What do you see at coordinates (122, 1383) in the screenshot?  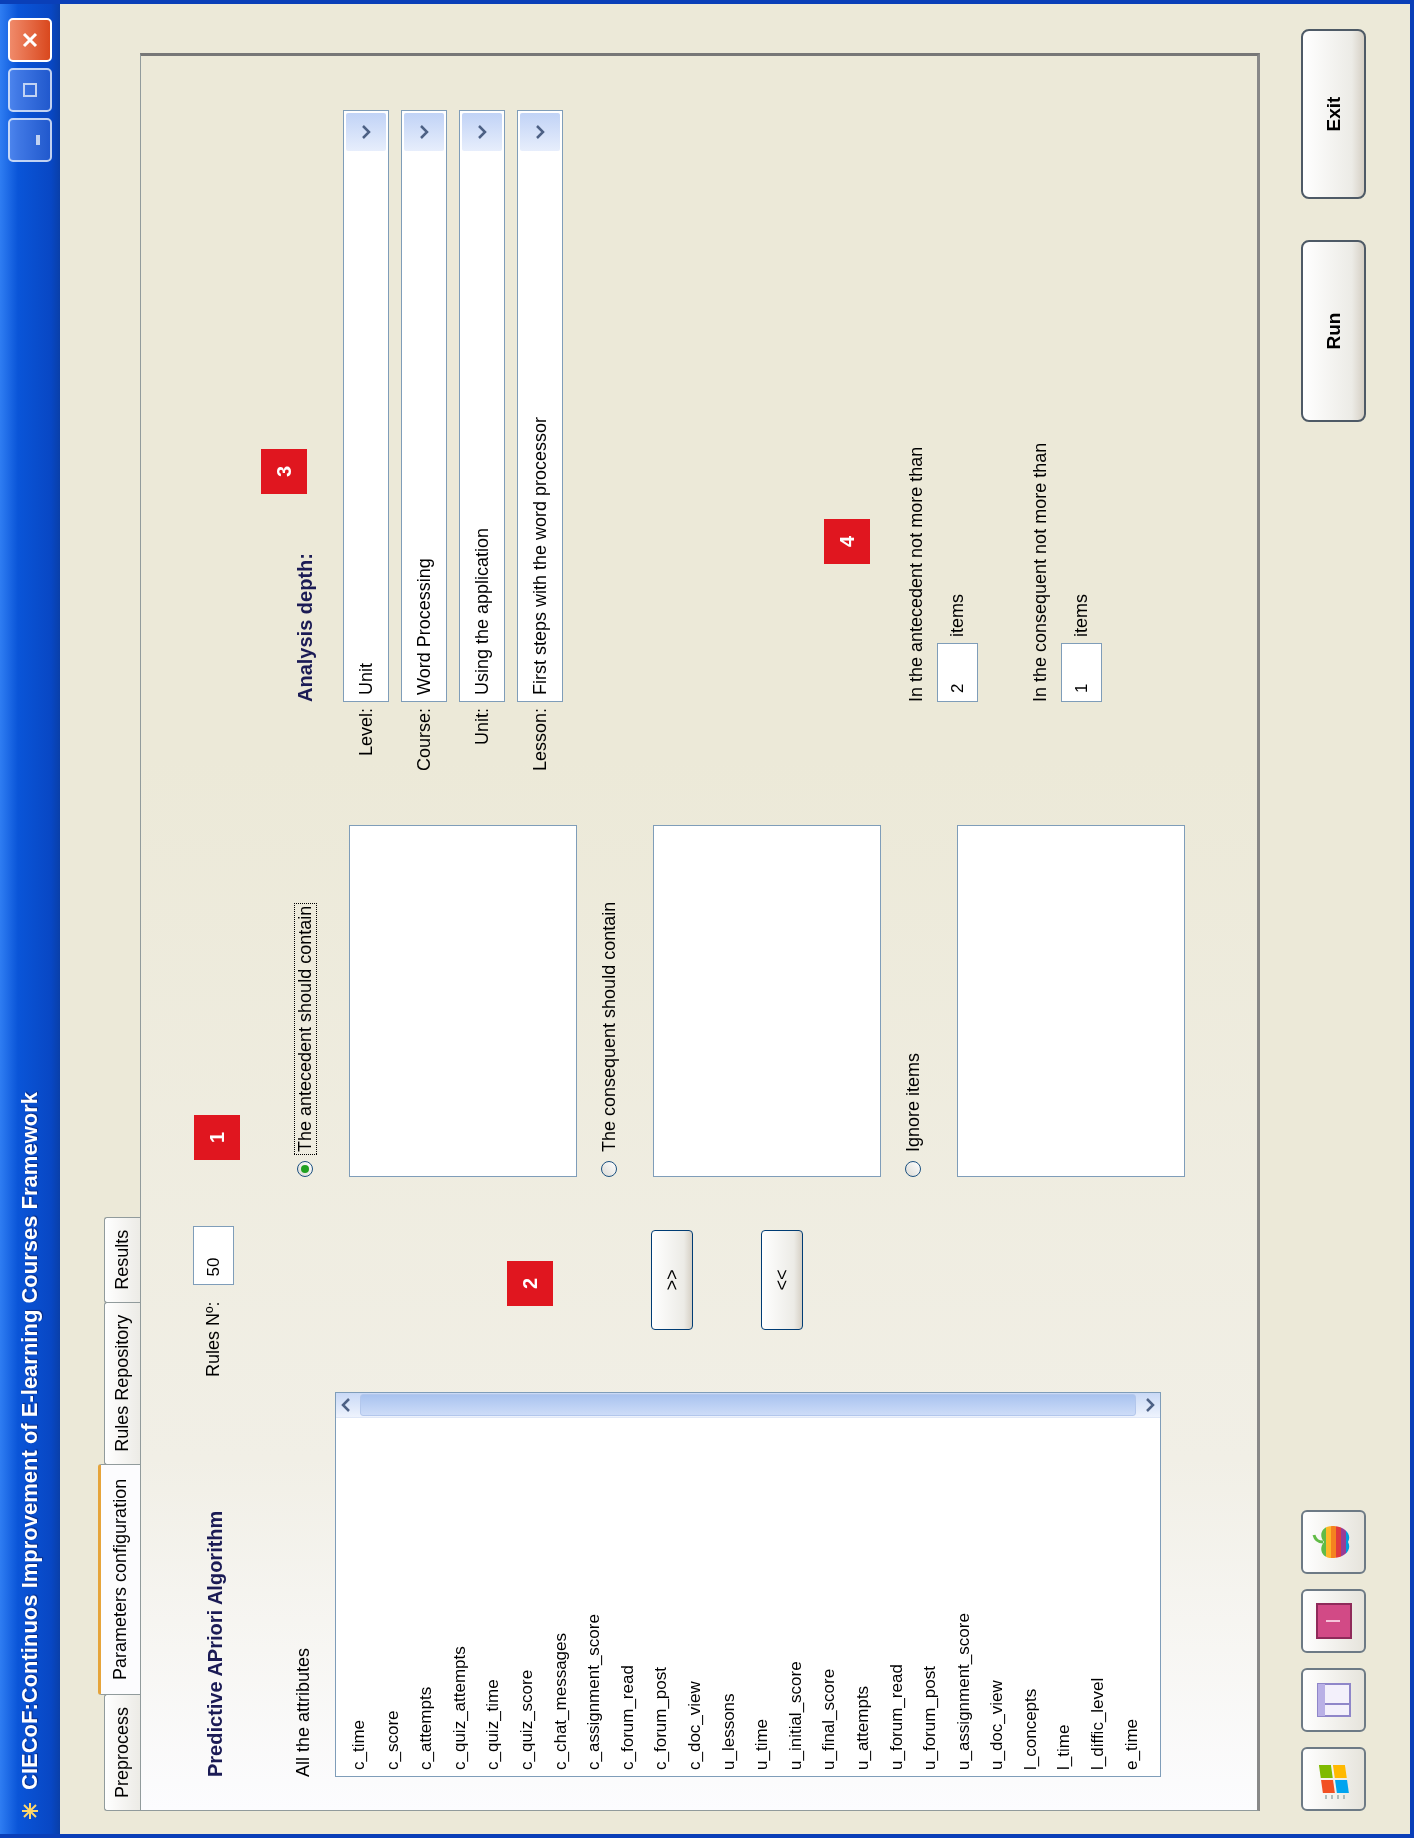 I see `tab: Rules Repository` at bounding box center [122, 1383].